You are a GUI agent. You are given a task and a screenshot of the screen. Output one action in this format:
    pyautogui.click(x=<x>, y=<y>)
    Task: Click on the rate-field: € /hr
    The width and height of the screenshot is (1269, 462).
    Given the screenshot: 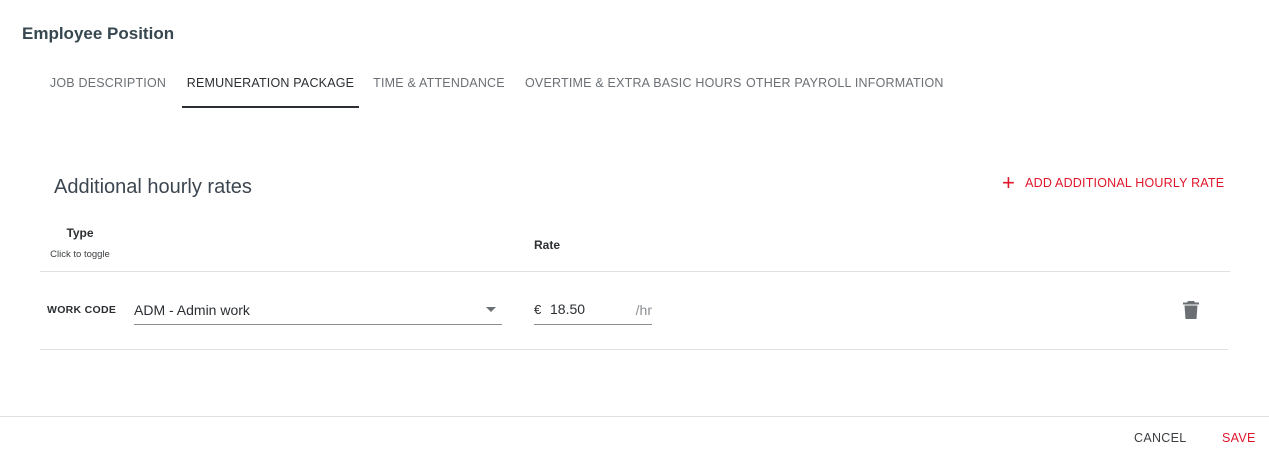 What is the action you would take?
    pyautogui.click(x=593, y=309)
    